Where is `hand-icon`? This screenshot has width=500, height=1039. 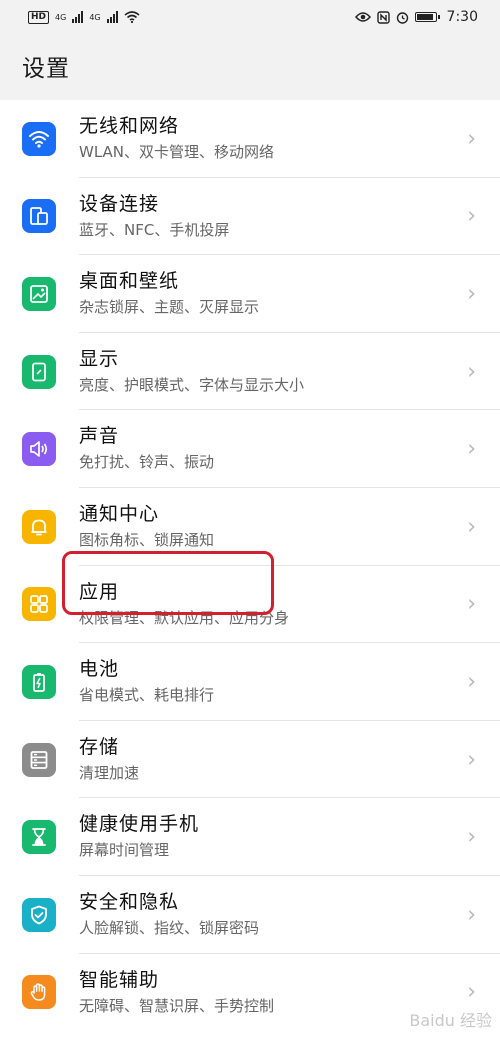
hand-icon is located at coordinates (39, 992).